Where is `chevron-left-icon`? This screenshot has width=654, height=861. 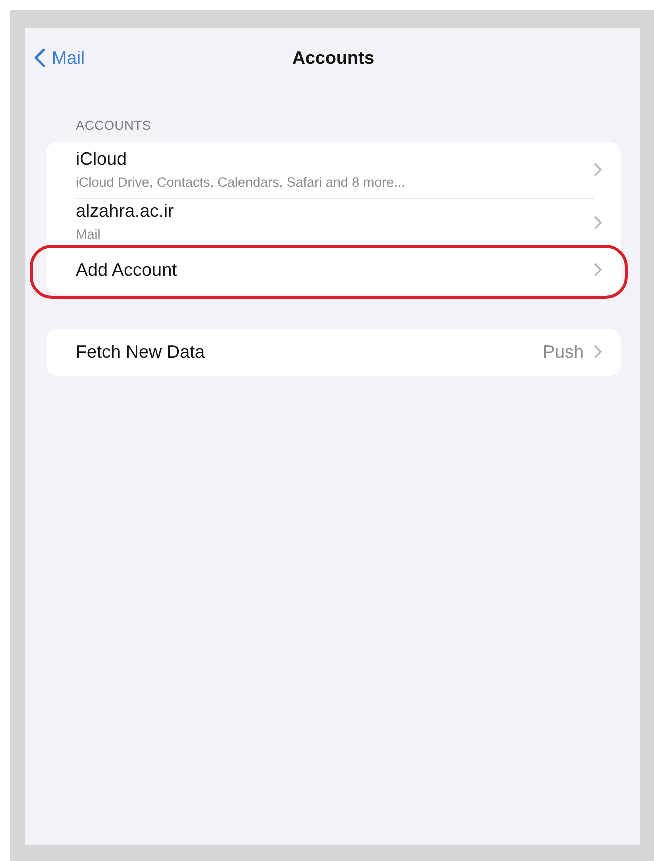 chevron-left-icon is located at coordinates (40, 58).